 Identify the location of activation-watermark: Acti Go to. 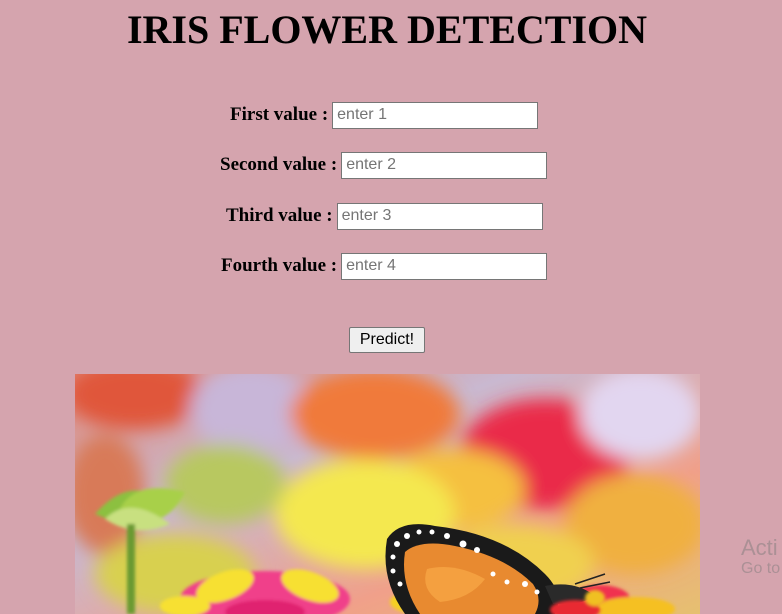
(761, 556).